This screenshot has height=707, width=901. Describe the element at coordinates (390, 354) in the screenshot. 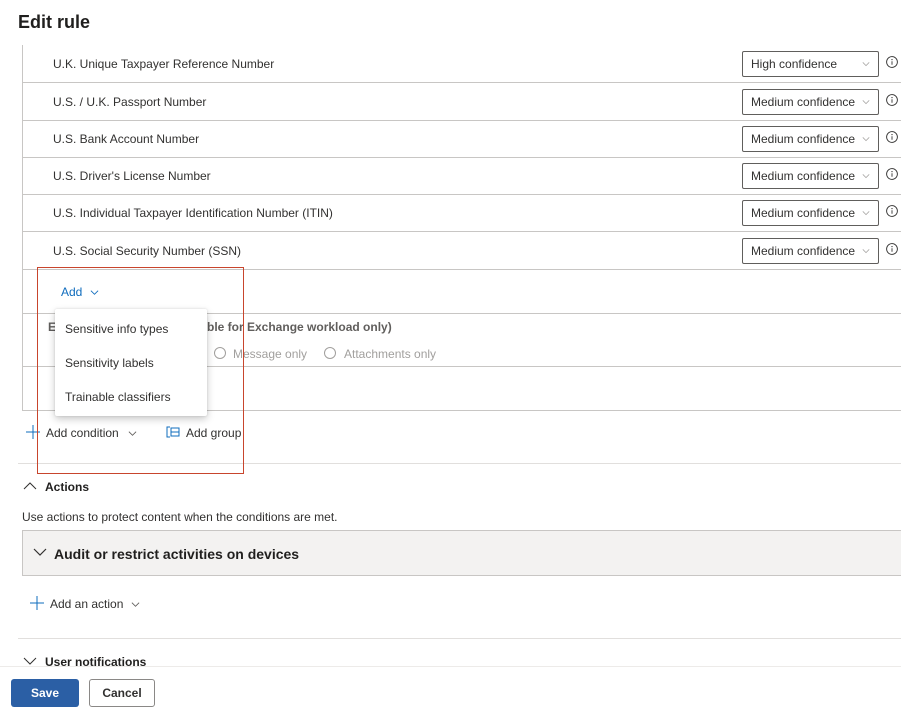

I see `radio-label-attachments-only: Attachments only` at that location.